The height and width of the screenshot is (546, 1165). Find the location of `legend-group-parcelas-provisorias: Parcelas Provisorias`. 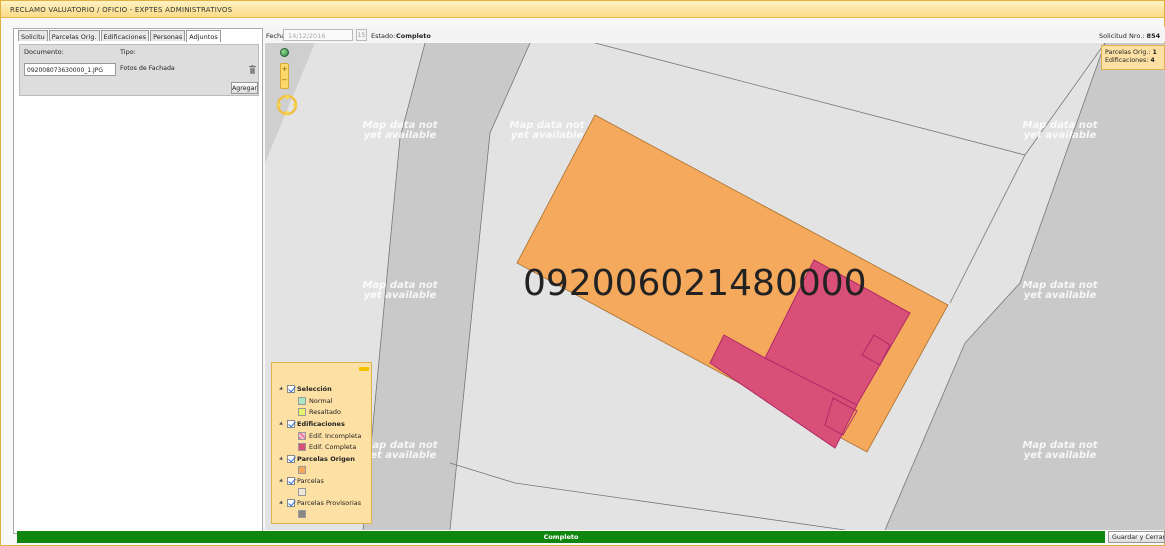

legend-group-parcelas-provisorias: Parcelas Provisorias is located at coordinates (320, 503).